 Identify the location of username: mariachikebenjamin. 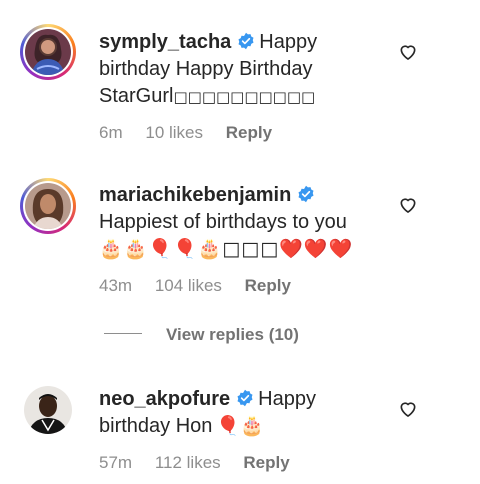
(195, 195).